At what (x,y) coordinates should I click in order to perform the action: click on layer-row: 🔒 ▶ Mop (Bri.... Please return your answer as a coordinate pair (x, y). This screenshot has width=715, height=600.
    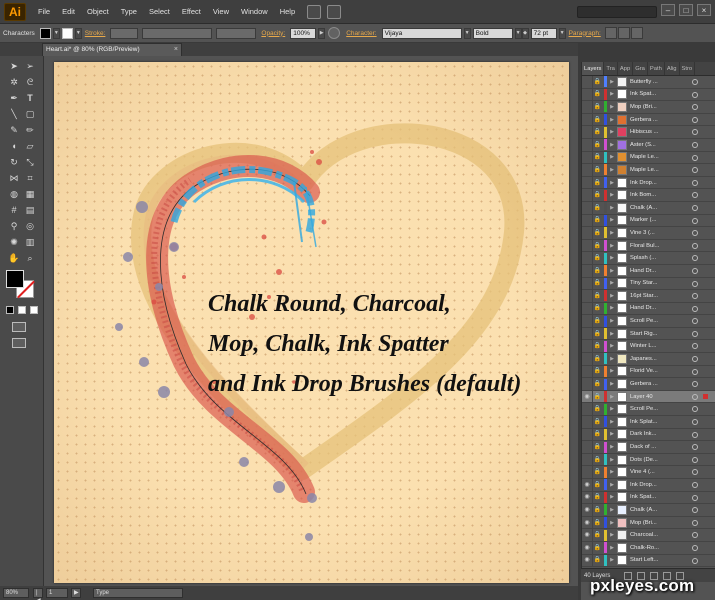
    Looking at the image, I should click on (648, 107).